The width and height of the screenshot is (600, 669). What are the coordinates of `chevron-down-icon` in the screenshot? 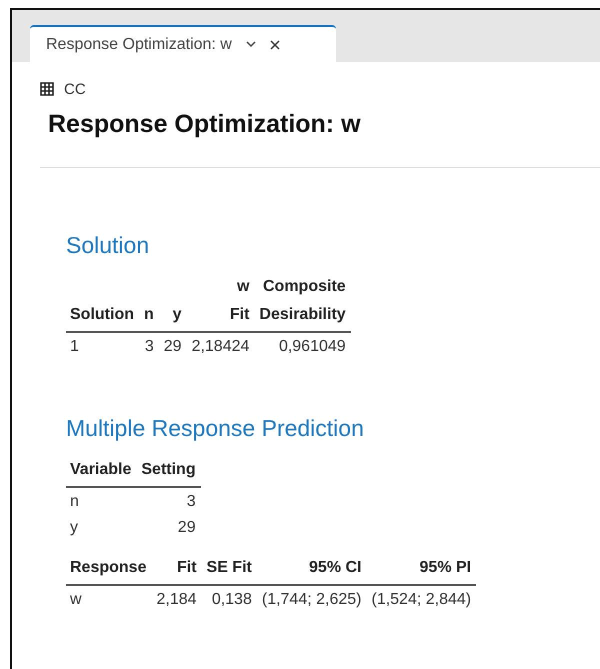 It's located at (251, 44).